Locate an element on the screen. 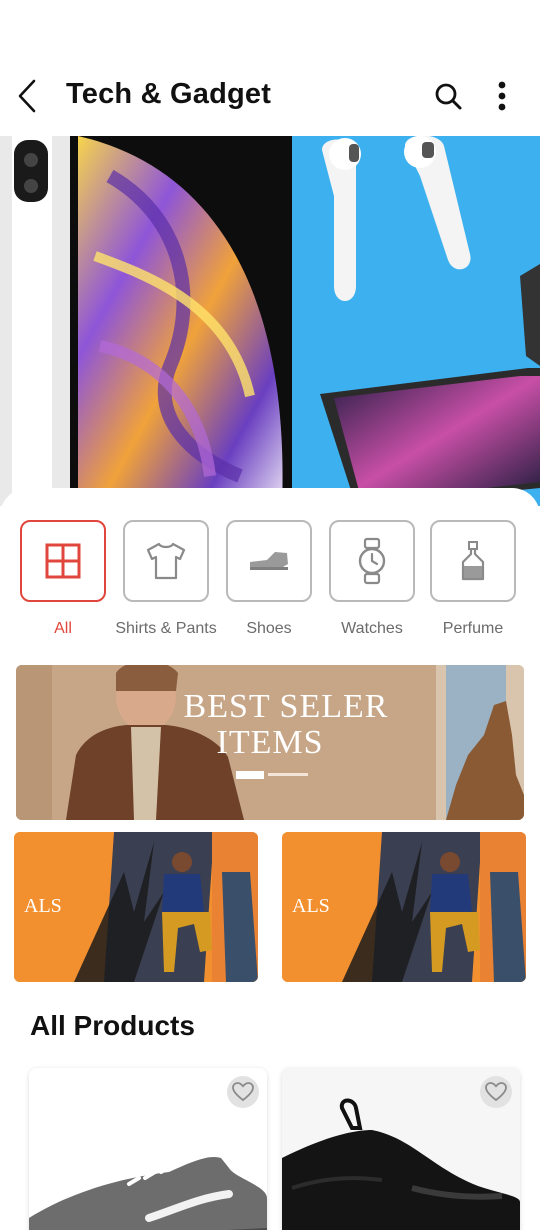 This screenshot has width=540, height=1230. best-seller-banner: BEST SELER ITEMS is located at coordinates (270, 742).